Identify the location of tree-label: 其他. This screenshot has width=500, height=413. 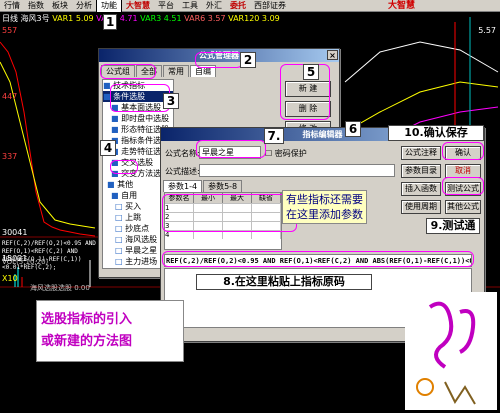
(125, 184).